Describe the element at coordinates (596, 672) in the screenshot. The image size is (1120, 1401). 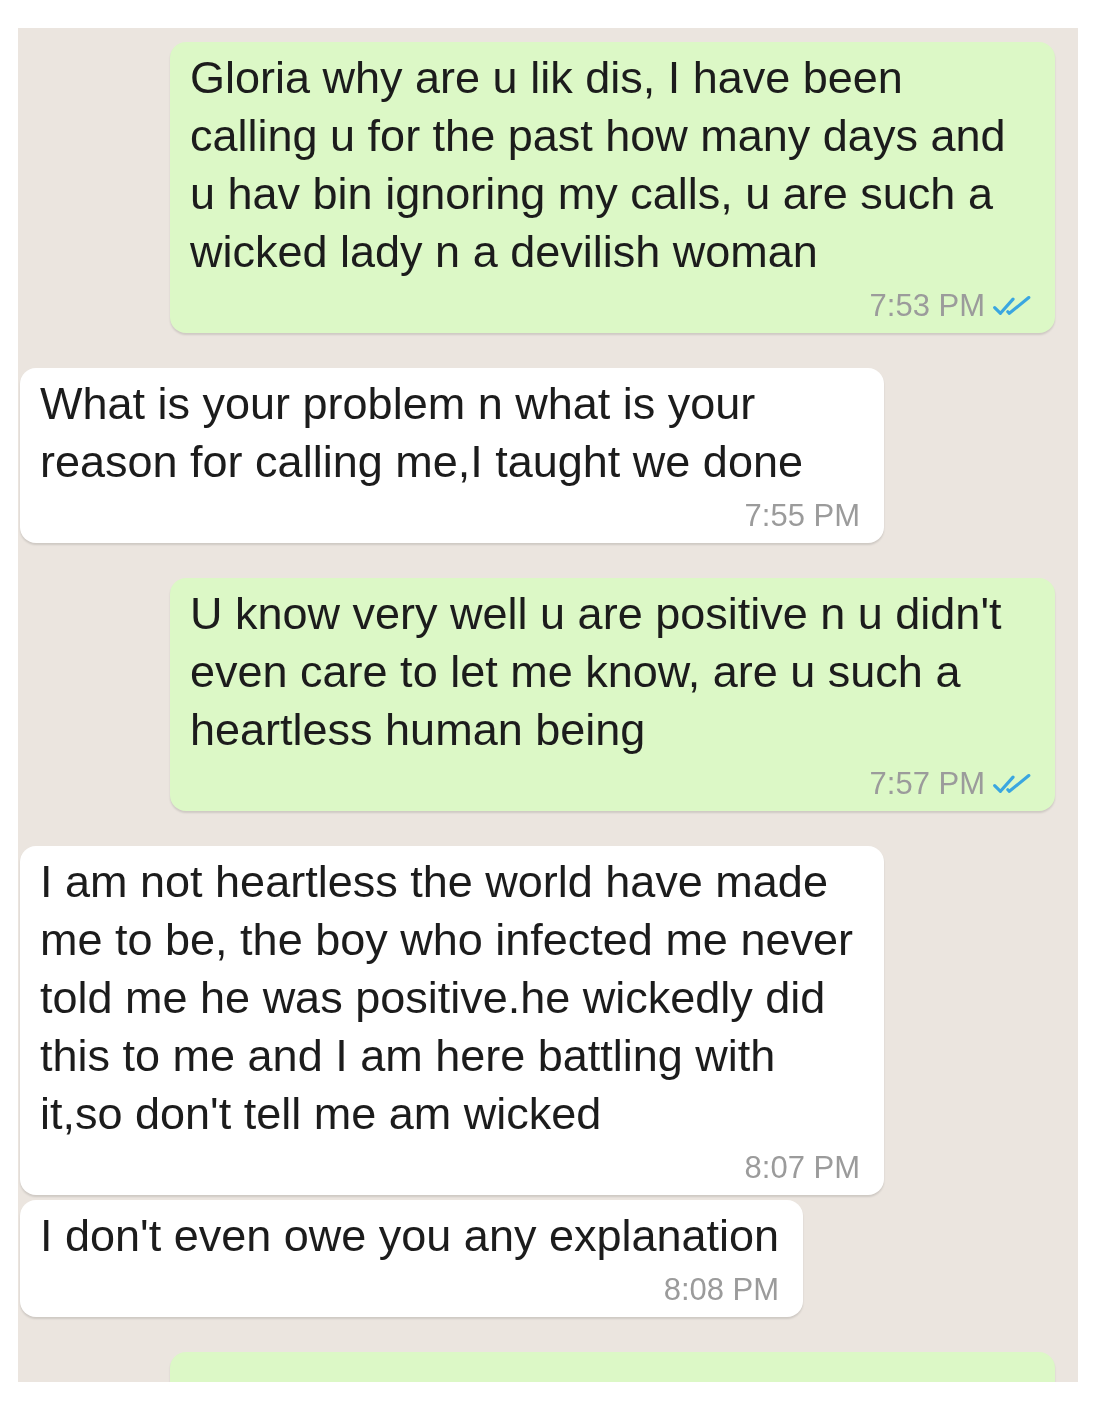
I see `message-text: U know very well u are positive n u didn't even care to let me know, are u such a heartless human being` at that location.